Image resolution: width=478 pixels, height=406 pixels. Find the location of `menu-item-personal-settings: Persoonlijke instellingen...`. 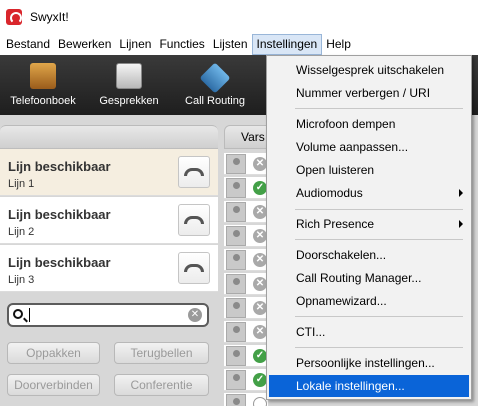

menu-item-personal-settings: Persoonlijke instellingen... is located at coordinates (369, 363).